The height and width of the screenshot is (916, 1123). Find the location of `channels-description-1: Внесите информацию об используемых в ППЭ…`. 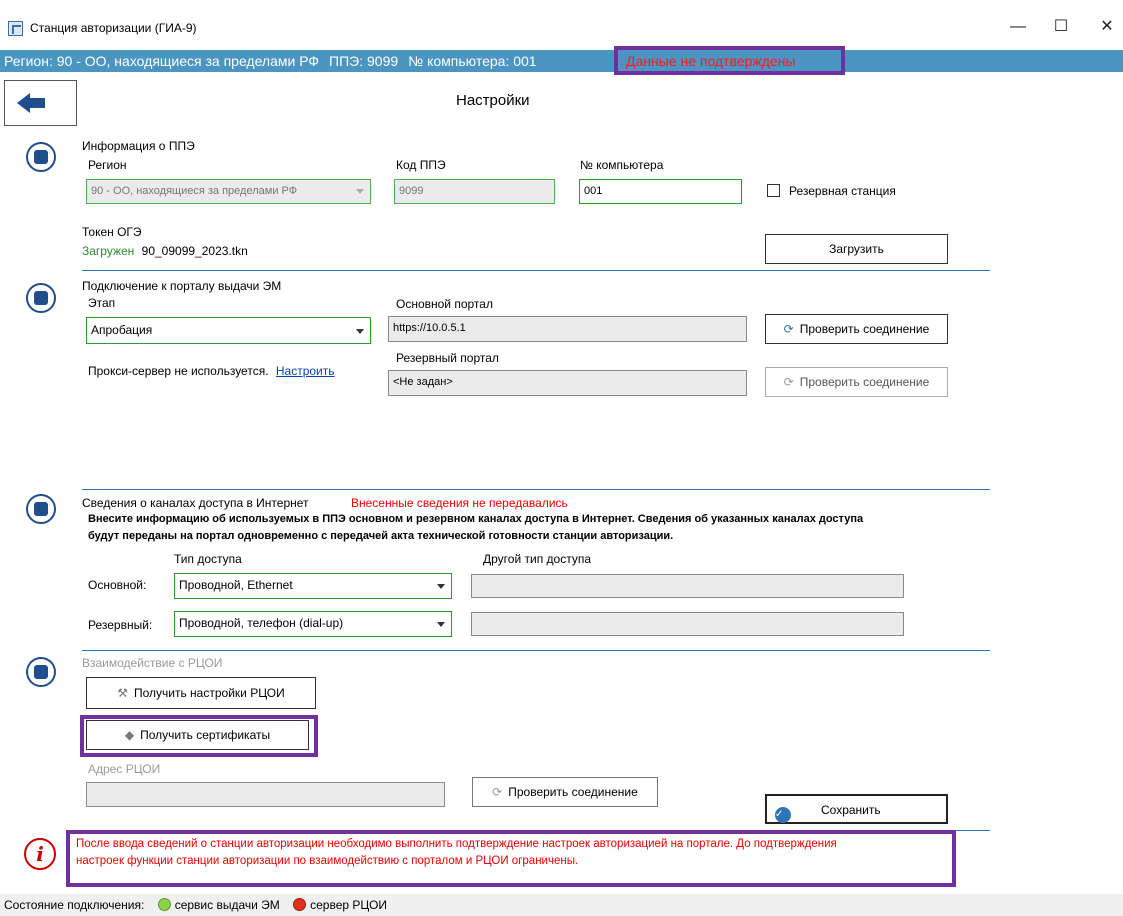

channels-description-1: Внесите информацию об используемых в ППЭ… is located at coordinates (476, 519).